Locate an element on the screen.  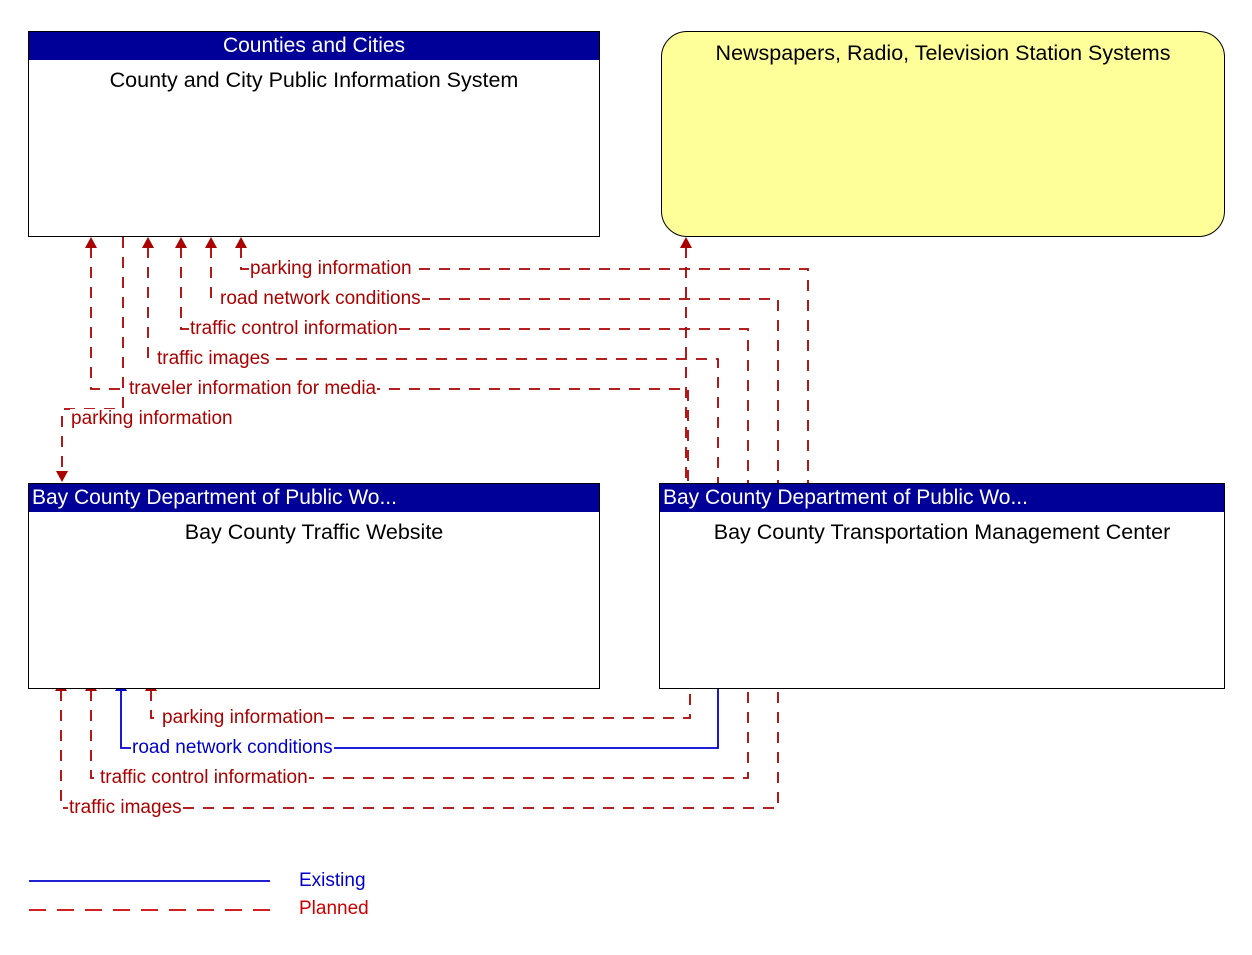
flow-label-upper-road-network-conditions: road network conditions is located at coordinates (320, 298).